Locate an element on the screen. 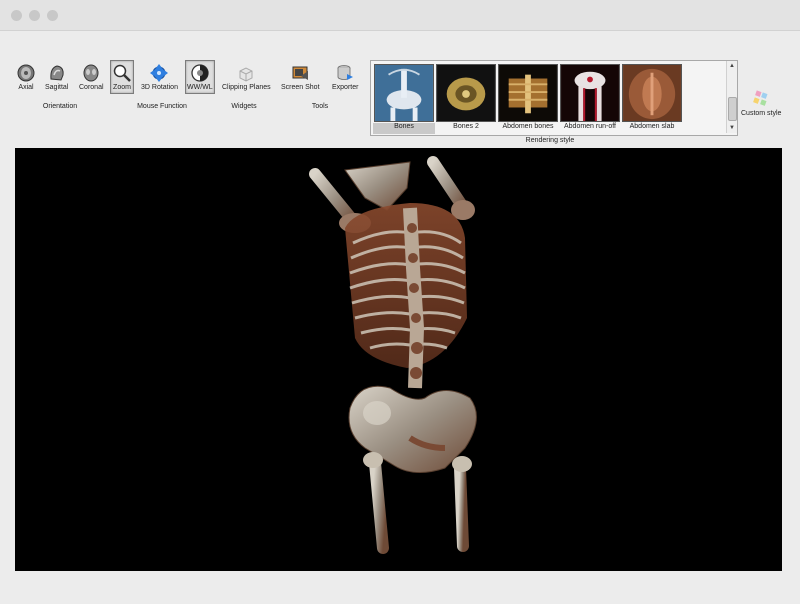 Image resolution: width=800 pixels, height=604 pixels. clipping-planes-icon is located at coordinates (246, 74).